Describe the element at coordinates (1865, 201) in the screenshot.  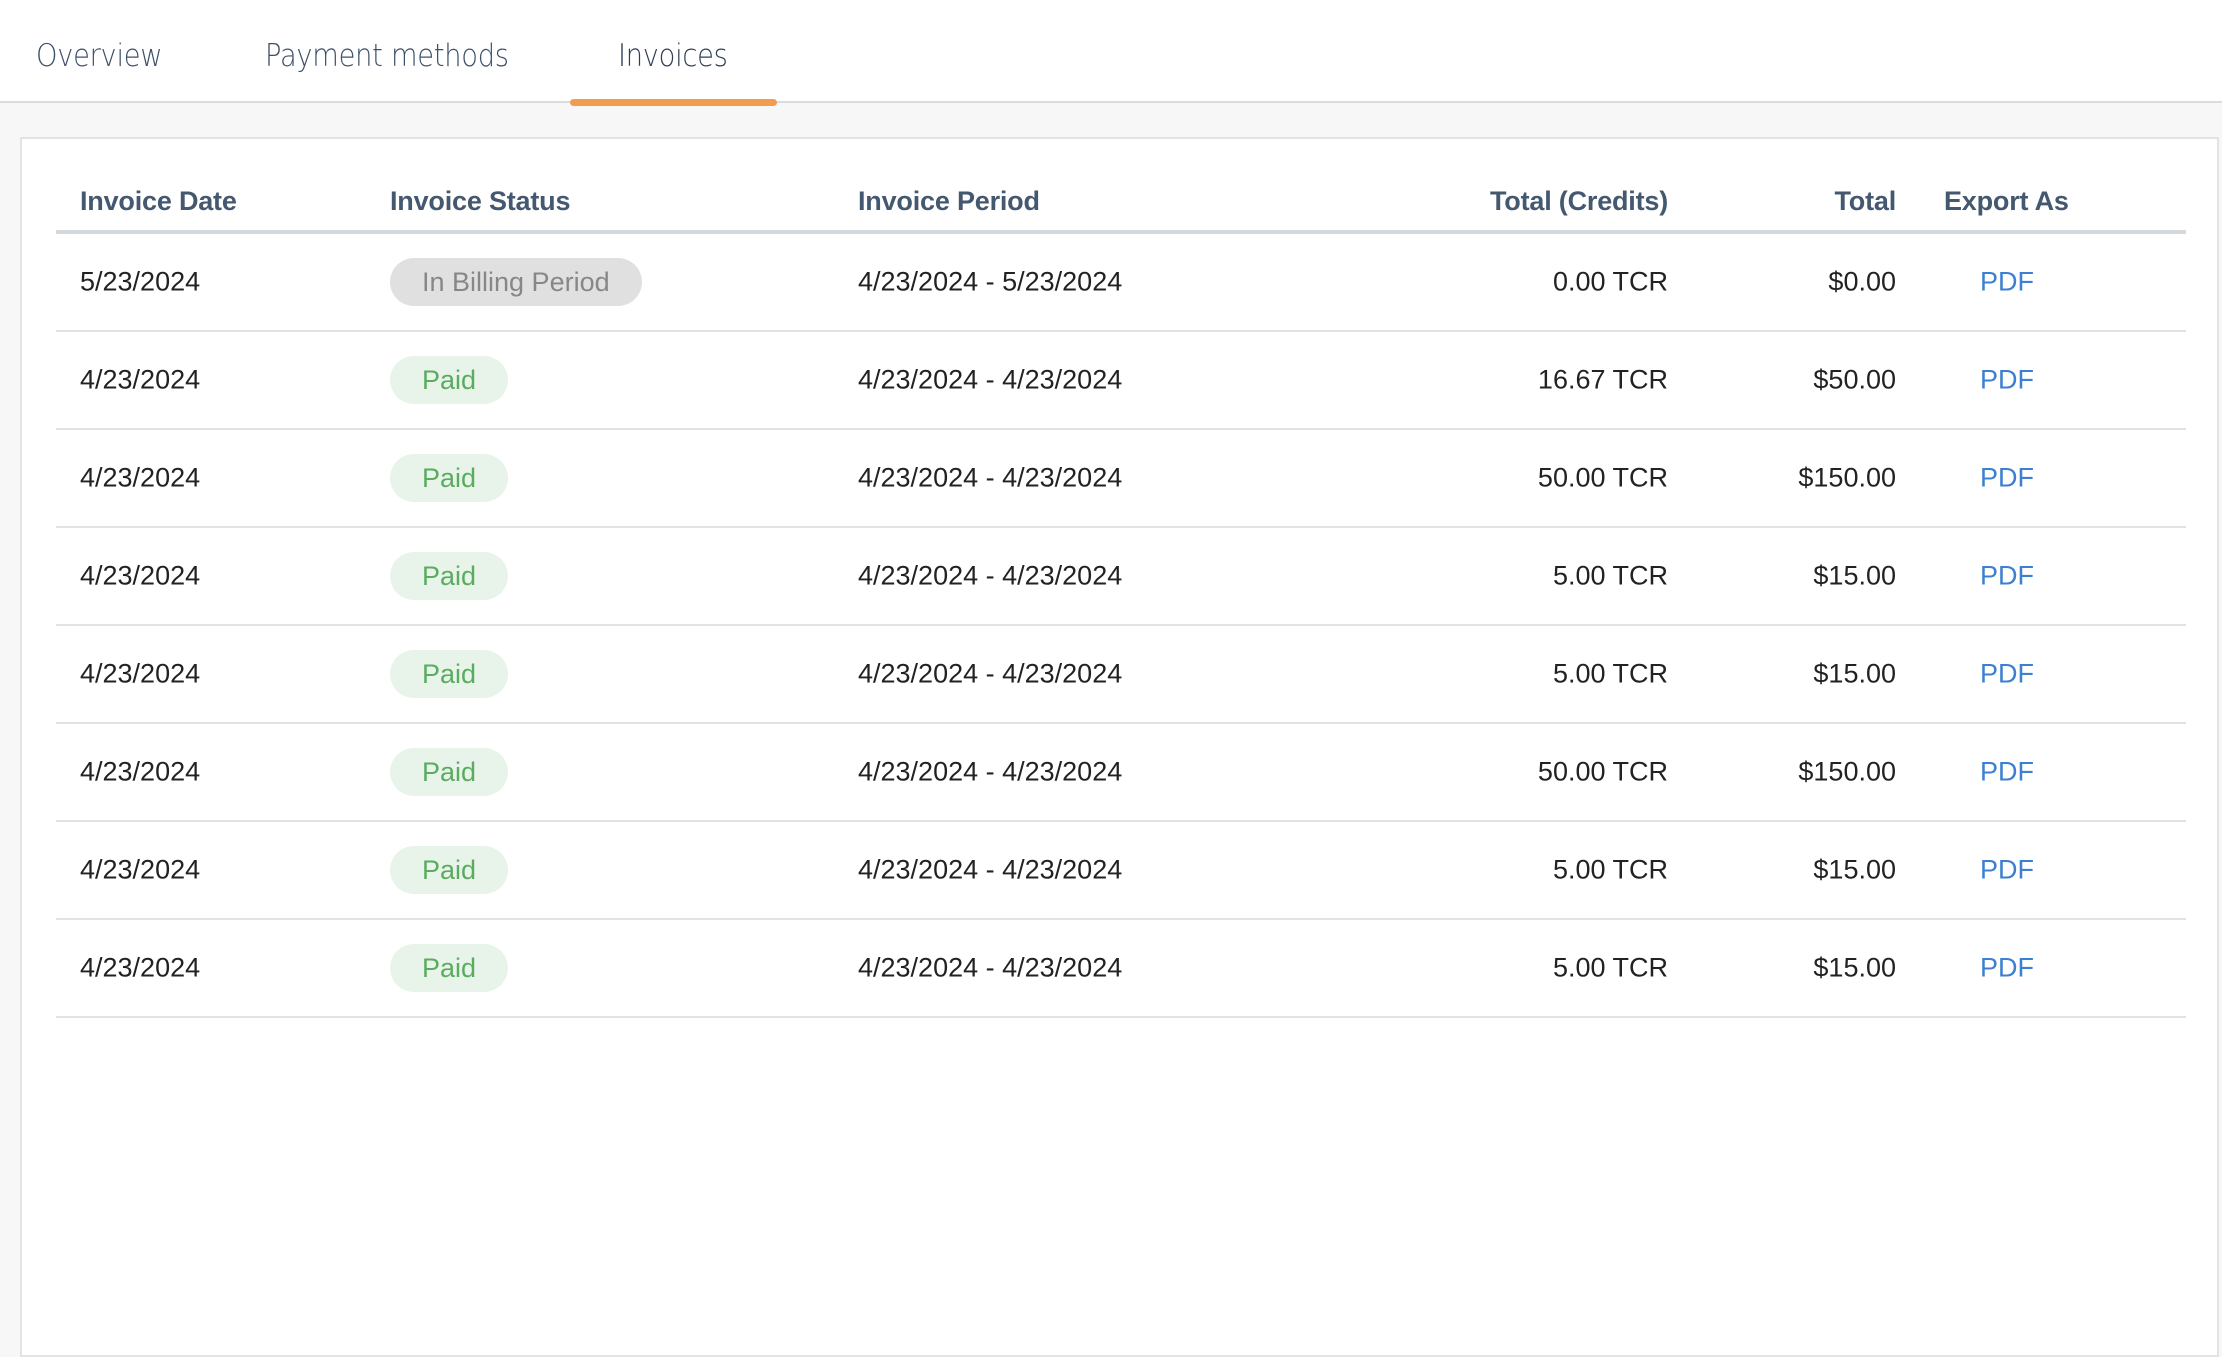
I see `header-total: Total` at that location.